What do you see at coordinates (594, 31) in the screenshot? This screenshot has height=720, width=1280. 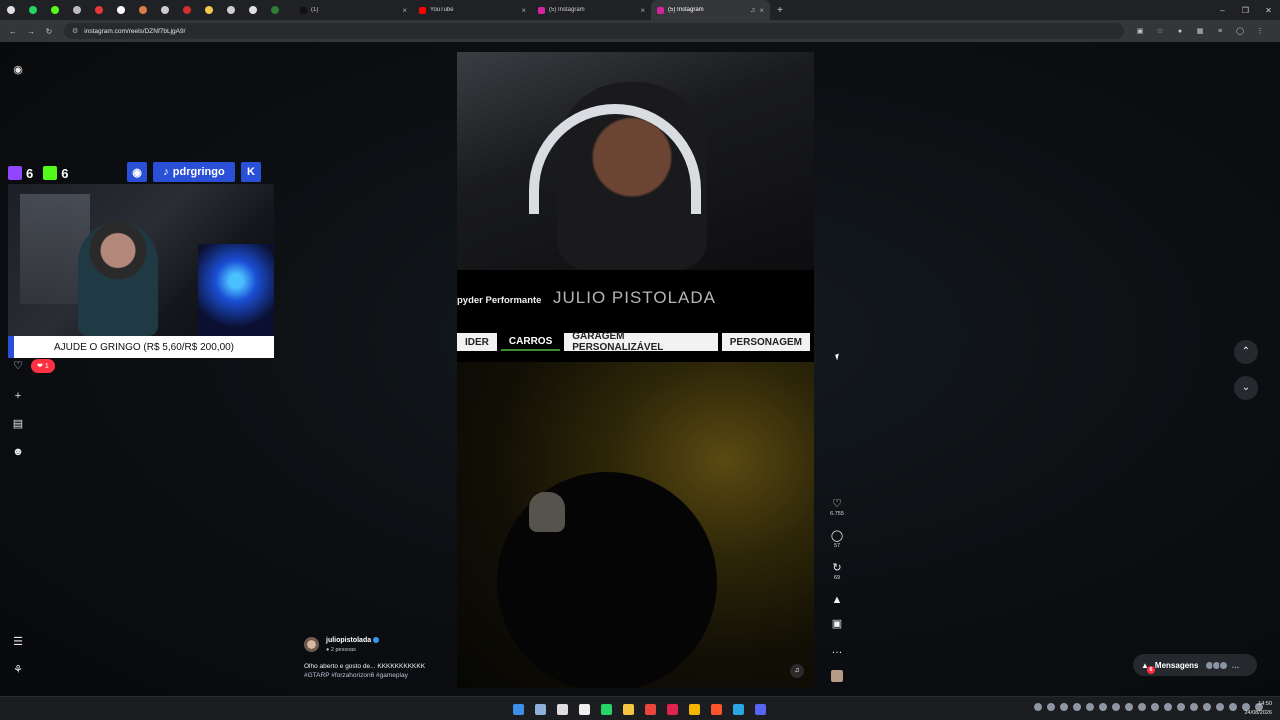 I see `url-bar: ⚙ instagram.com/reels/DZNf7bLjgA9/` at bounding box center [594, 31].